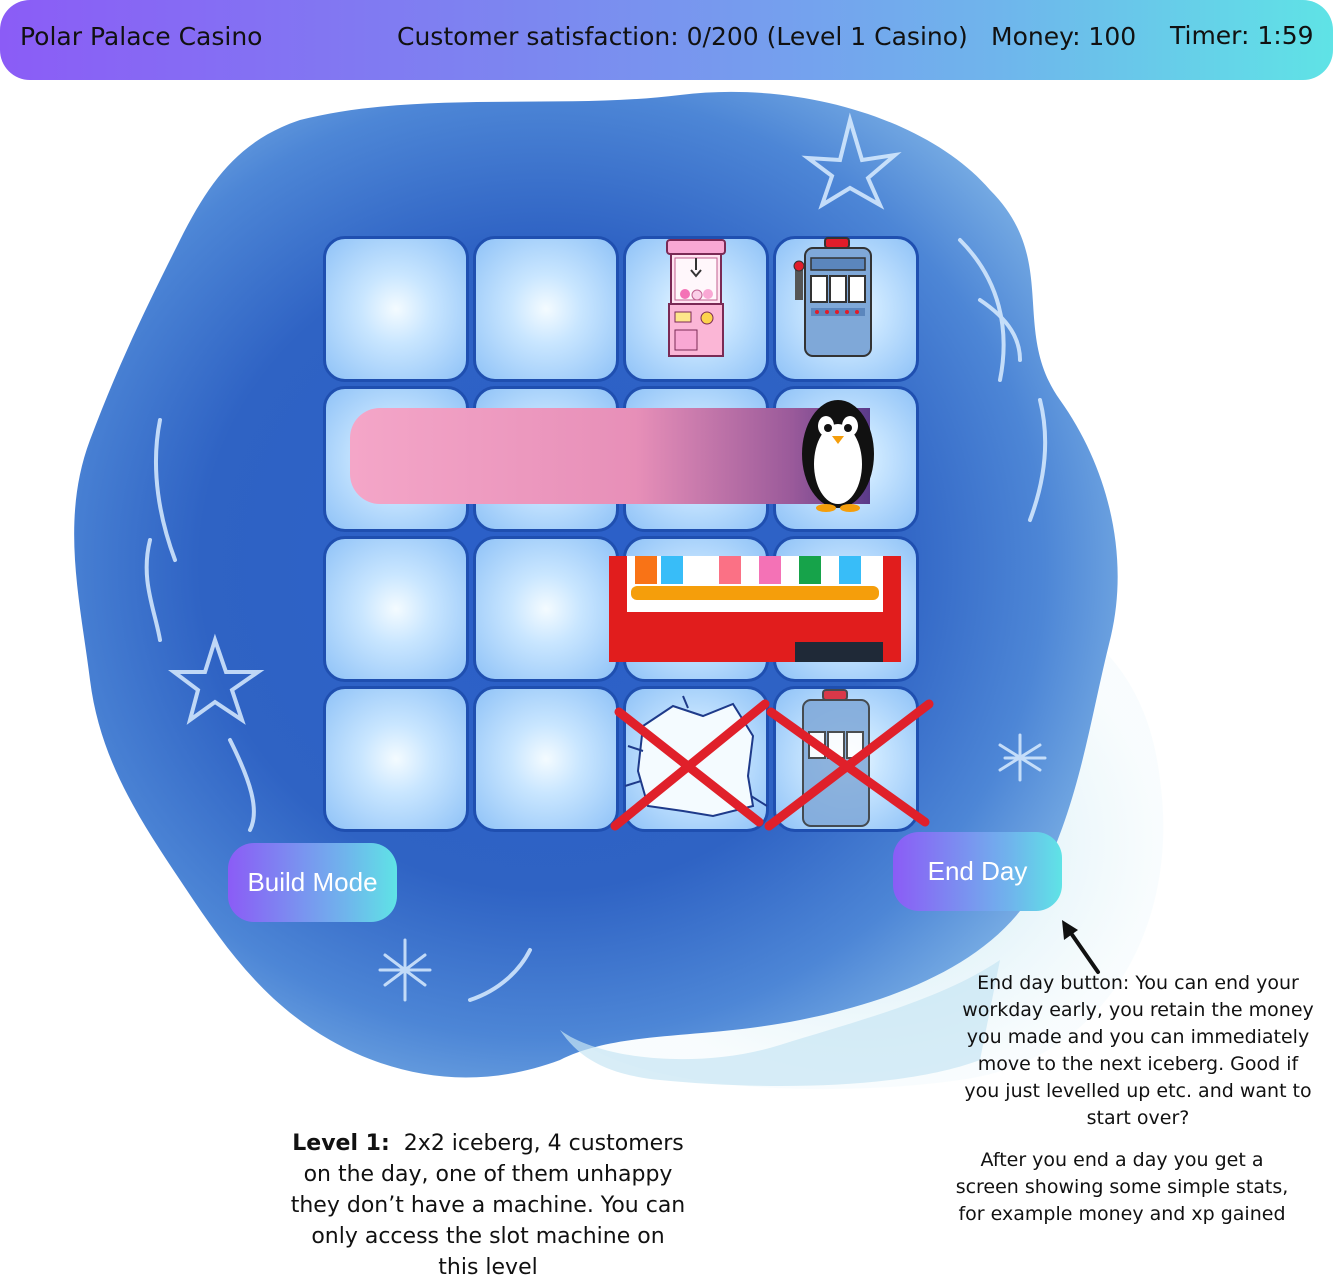 The image size is (1333, 1287). What do you see at coordinates (312, 882) in the screenshot?
I see `build-mode-button: Build Mode` at bounding box center [312, 882].